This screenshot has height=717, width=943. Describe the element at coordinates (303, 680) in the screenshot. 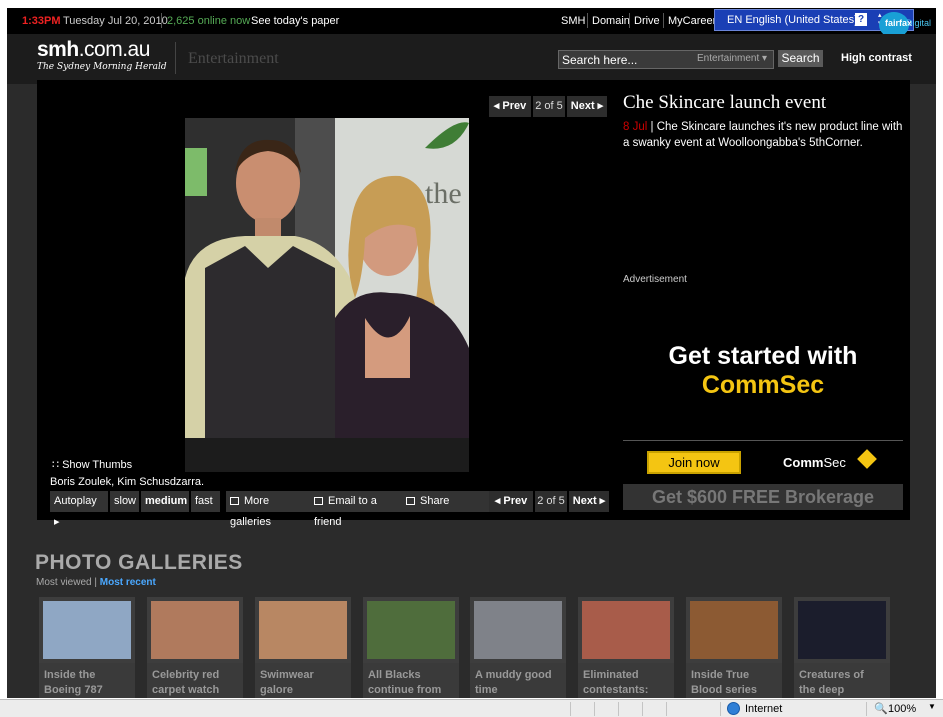

I see `thumbnail-caption: Swimwear galore` at that location.